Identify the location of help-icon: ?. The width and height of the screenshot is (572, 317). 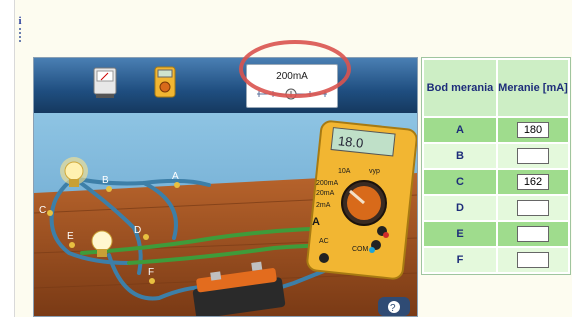
(394, 306).